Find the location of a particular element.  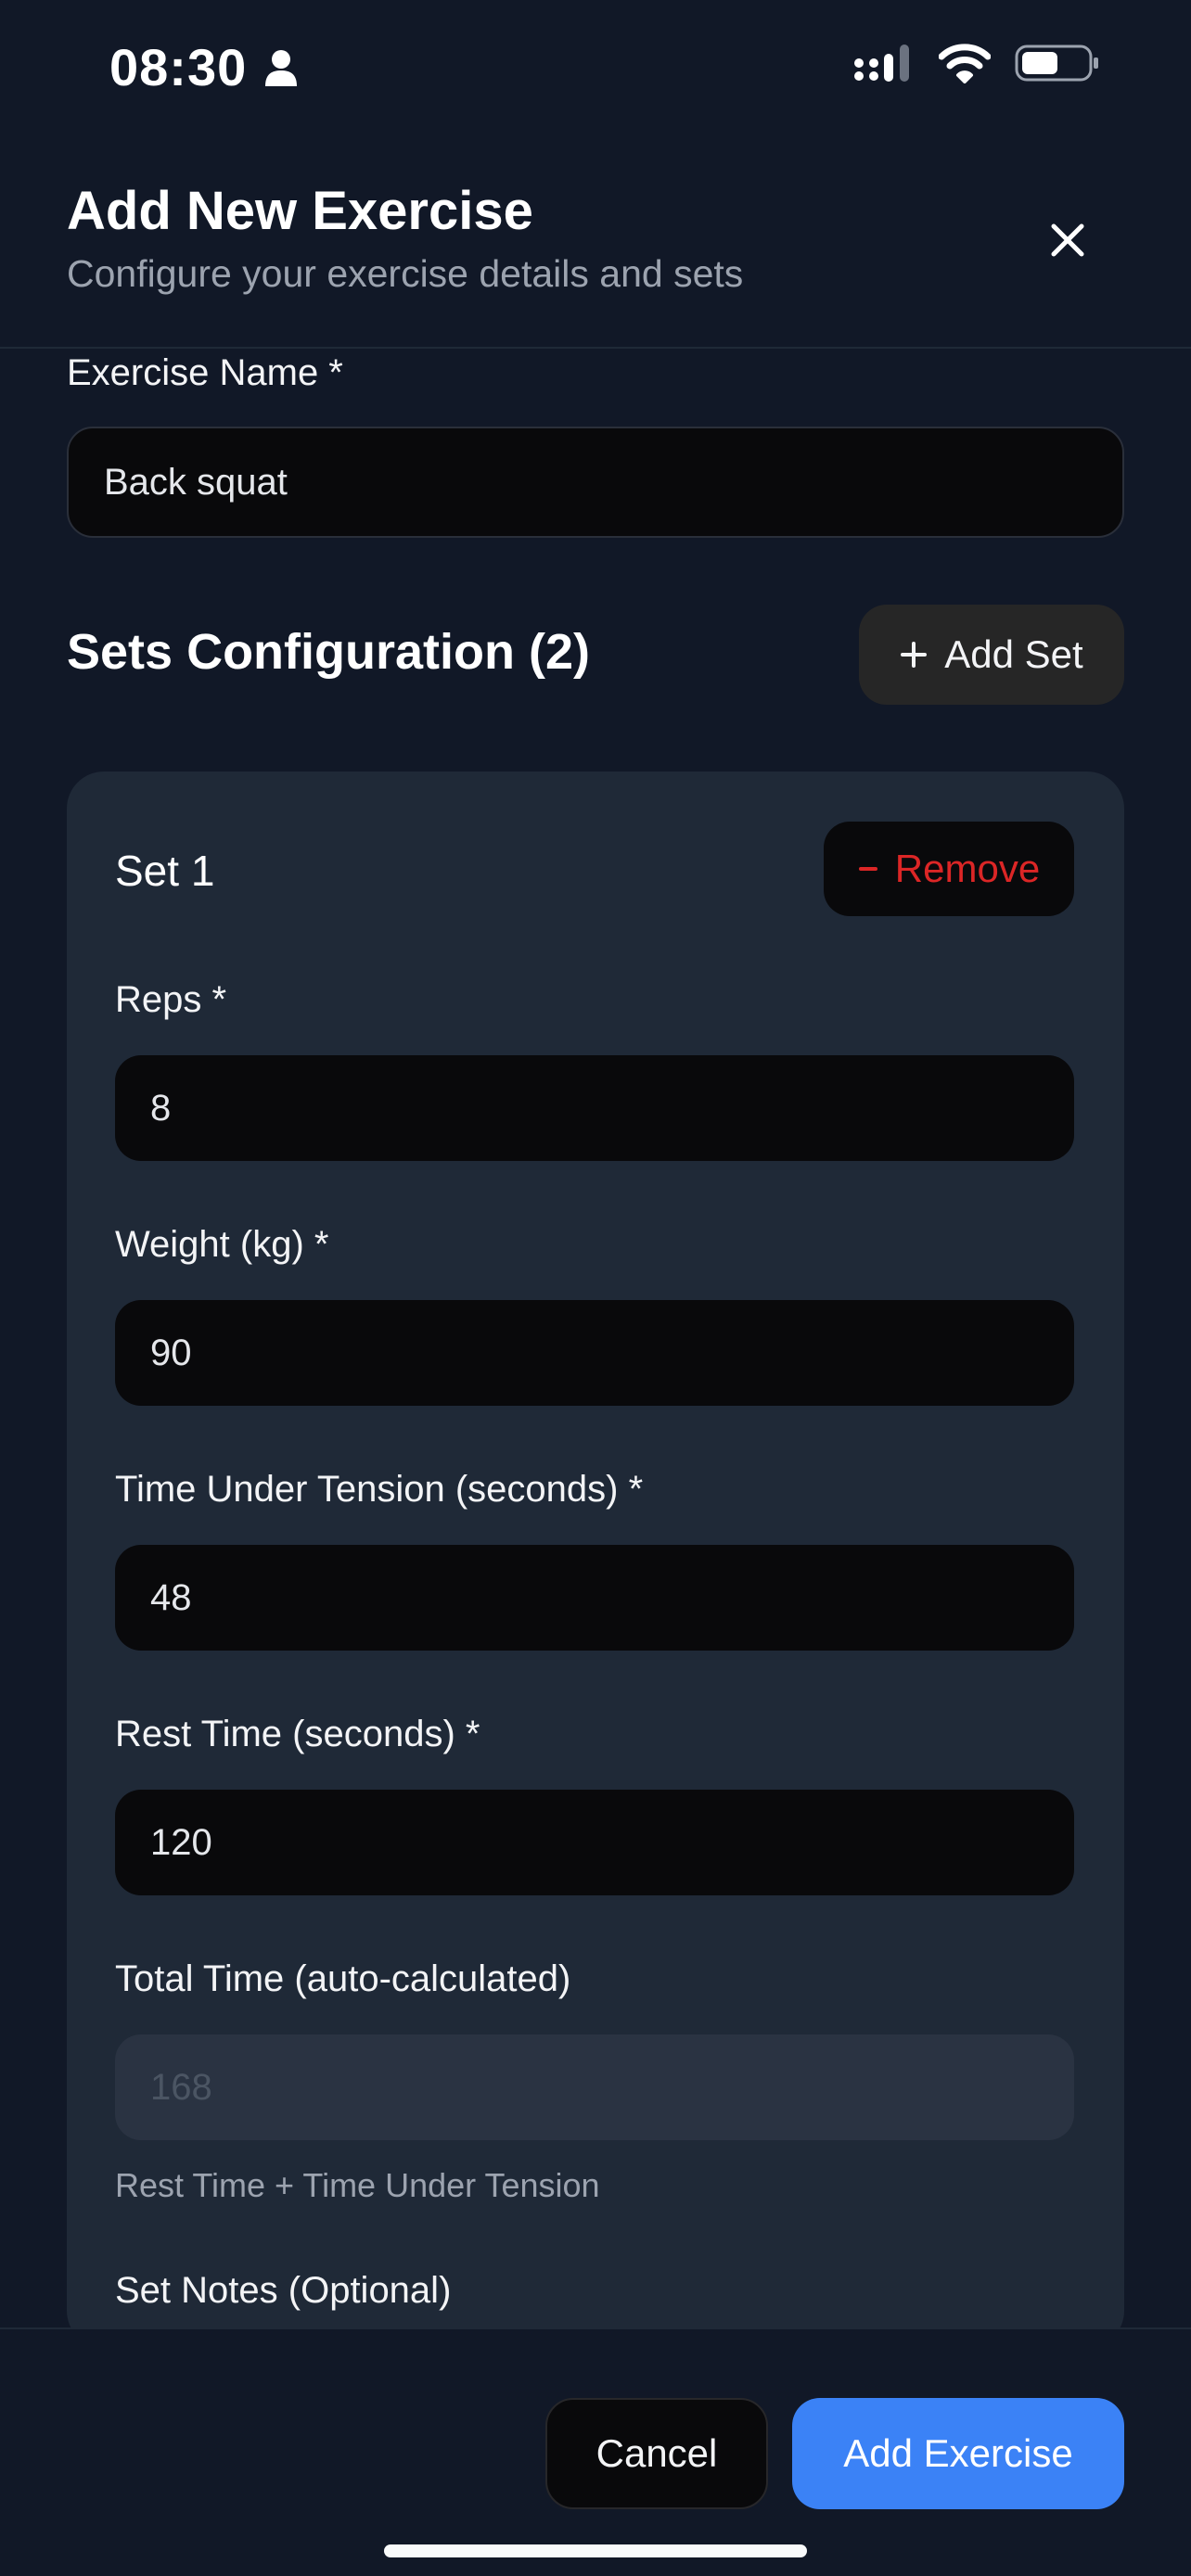

total-label: Total Time (auto-calculated) is located at coordinates (343, 1979).